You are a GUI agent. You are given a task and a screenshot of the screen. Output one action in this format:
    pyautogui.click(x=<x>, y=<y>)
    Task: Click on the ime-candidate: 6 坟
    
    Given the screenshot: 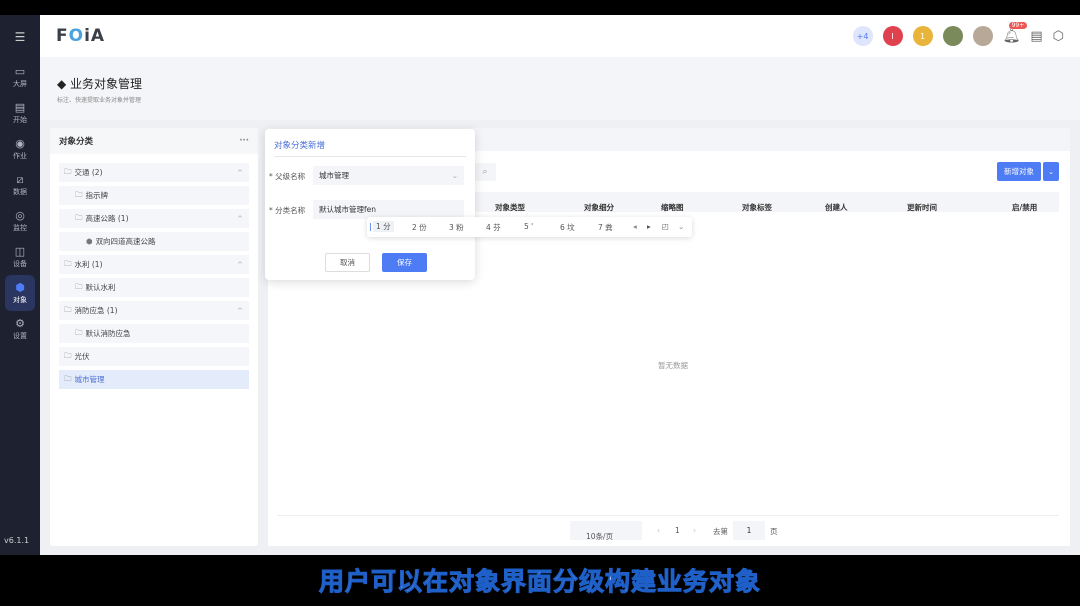 What is the action you would take?
    pyautogui.click(x=567, y=227)
    